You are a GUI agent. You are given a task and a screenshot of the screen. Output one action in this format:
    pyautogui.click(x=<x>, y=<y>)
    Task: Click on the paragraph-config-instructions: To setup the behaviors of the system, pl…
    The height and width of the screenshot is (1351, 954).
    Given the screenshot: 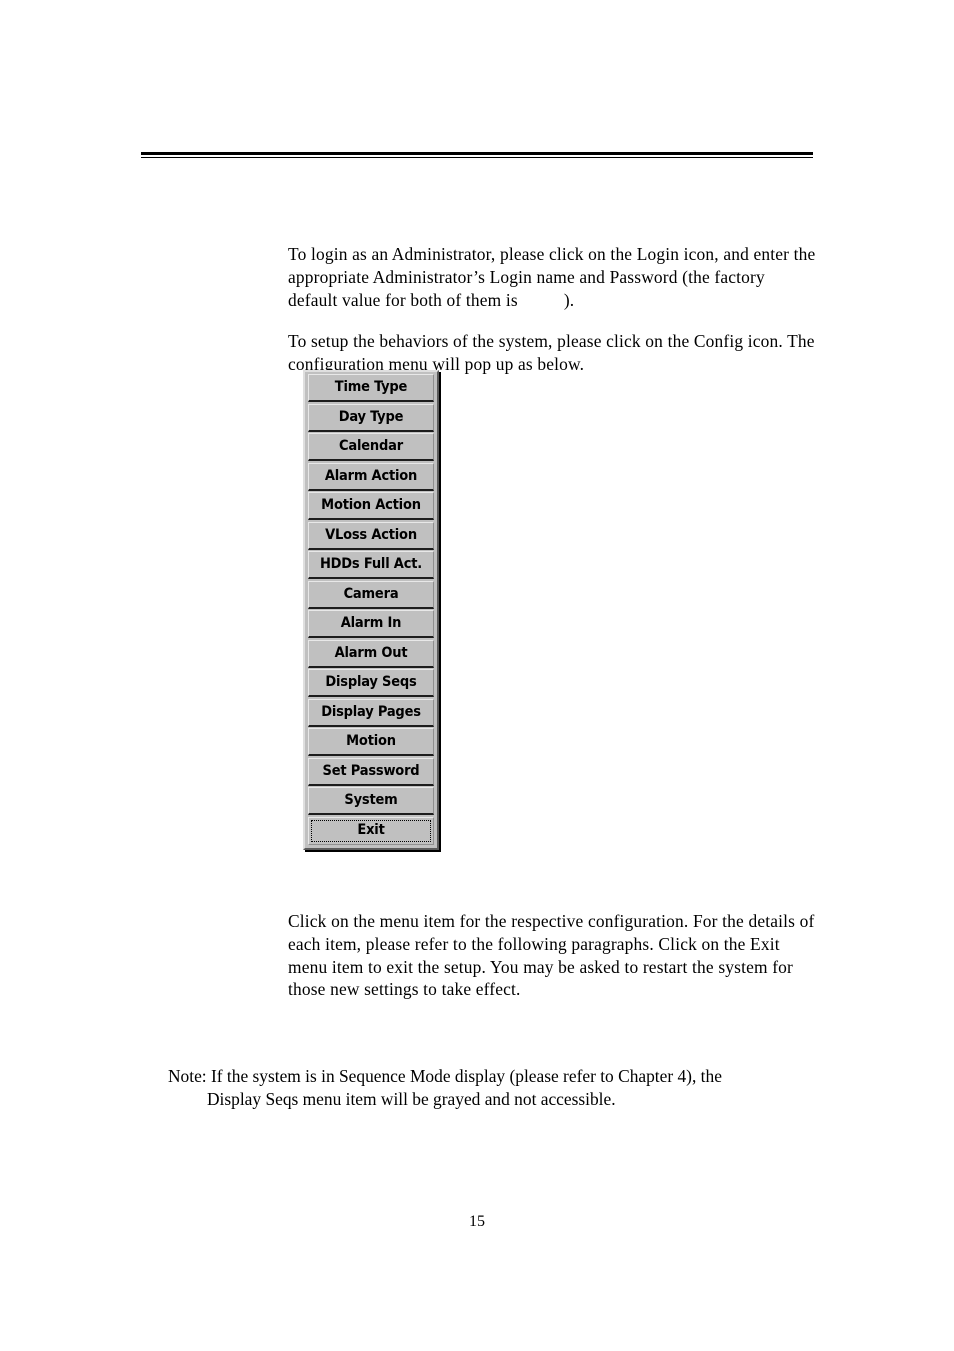 What is the action you would take?
    pyautogui.click(x=551, y=352)
    